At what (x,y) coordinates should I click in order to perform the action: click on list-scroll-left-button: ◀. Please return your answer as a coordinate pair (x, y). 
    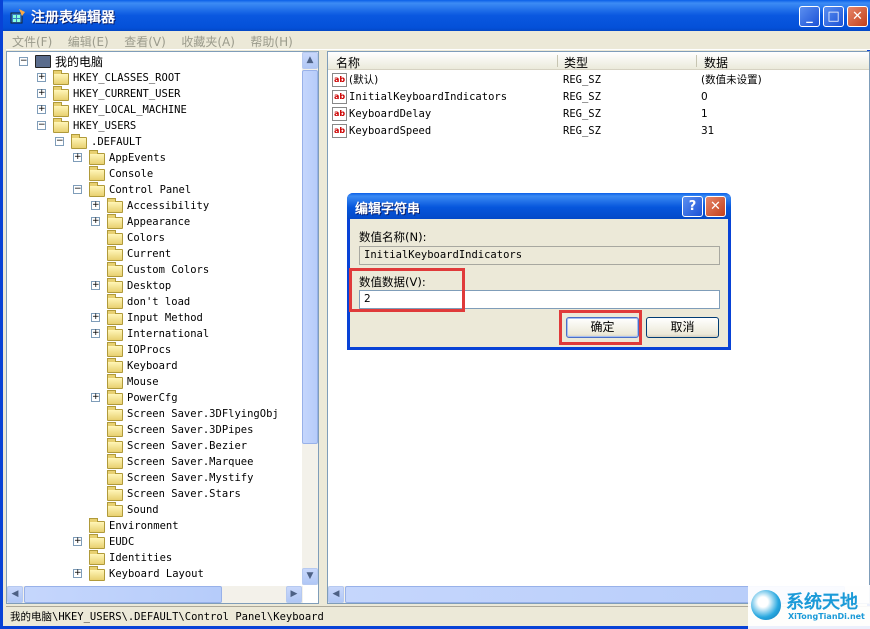
    Looking at the image, I should click on (336, 594).